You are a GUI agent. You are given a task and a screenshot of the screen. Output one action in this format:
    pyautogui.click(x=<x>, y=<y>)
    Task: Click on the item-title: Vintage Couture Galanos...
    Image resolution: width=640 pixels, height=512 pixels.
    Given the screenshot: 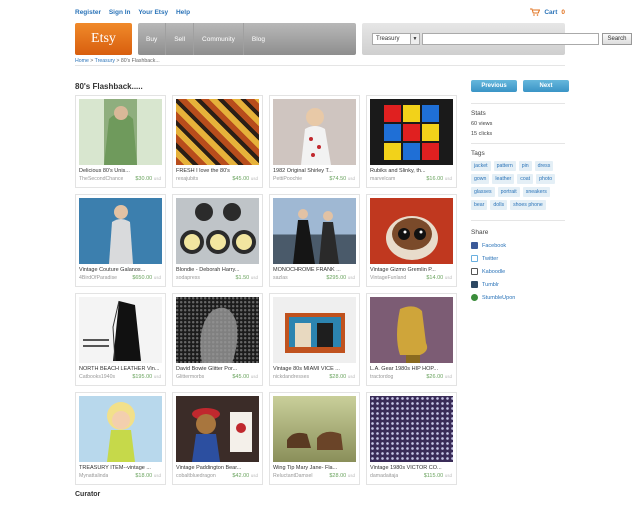 What is the action you would take?
    pyautogui.click(x=121, y=270)
    